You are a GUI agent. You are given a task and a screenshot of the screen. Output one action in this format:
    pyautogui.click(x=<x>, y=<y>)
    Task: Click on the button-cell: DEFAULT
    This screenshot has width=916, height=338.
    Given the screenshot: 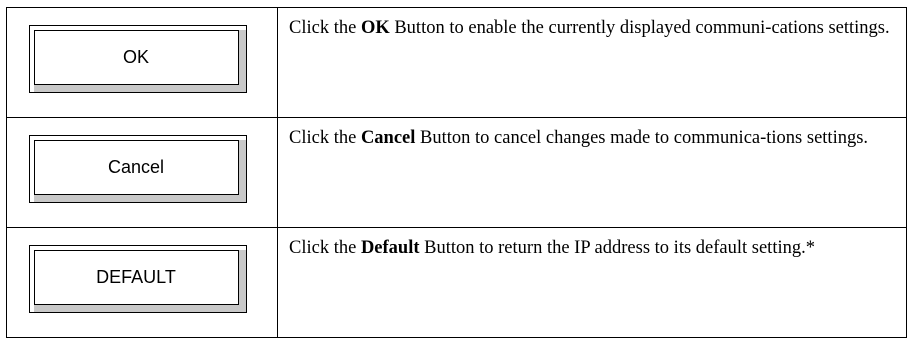 What is the action you would take?
    pyautogui.click(x=142, y=282)
    